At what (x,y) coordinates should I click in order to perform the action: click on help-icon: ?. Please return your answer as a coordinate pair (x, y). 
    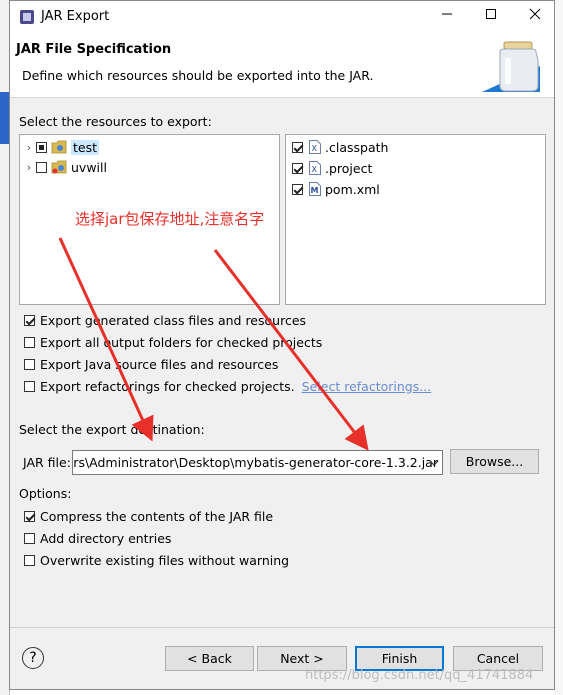
    Looking at the image, I should click on (33, 658).